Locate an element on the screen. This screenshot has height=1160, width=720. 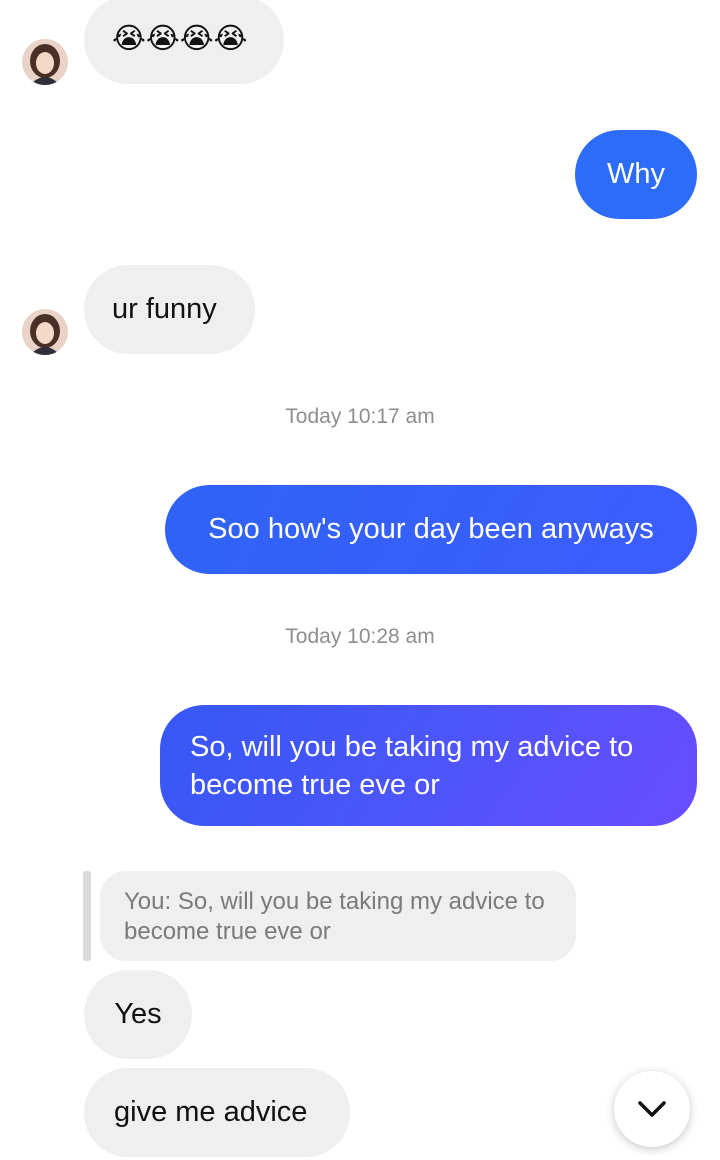
timestamp: Today 10:17 am is located at coordinates (360, 416).